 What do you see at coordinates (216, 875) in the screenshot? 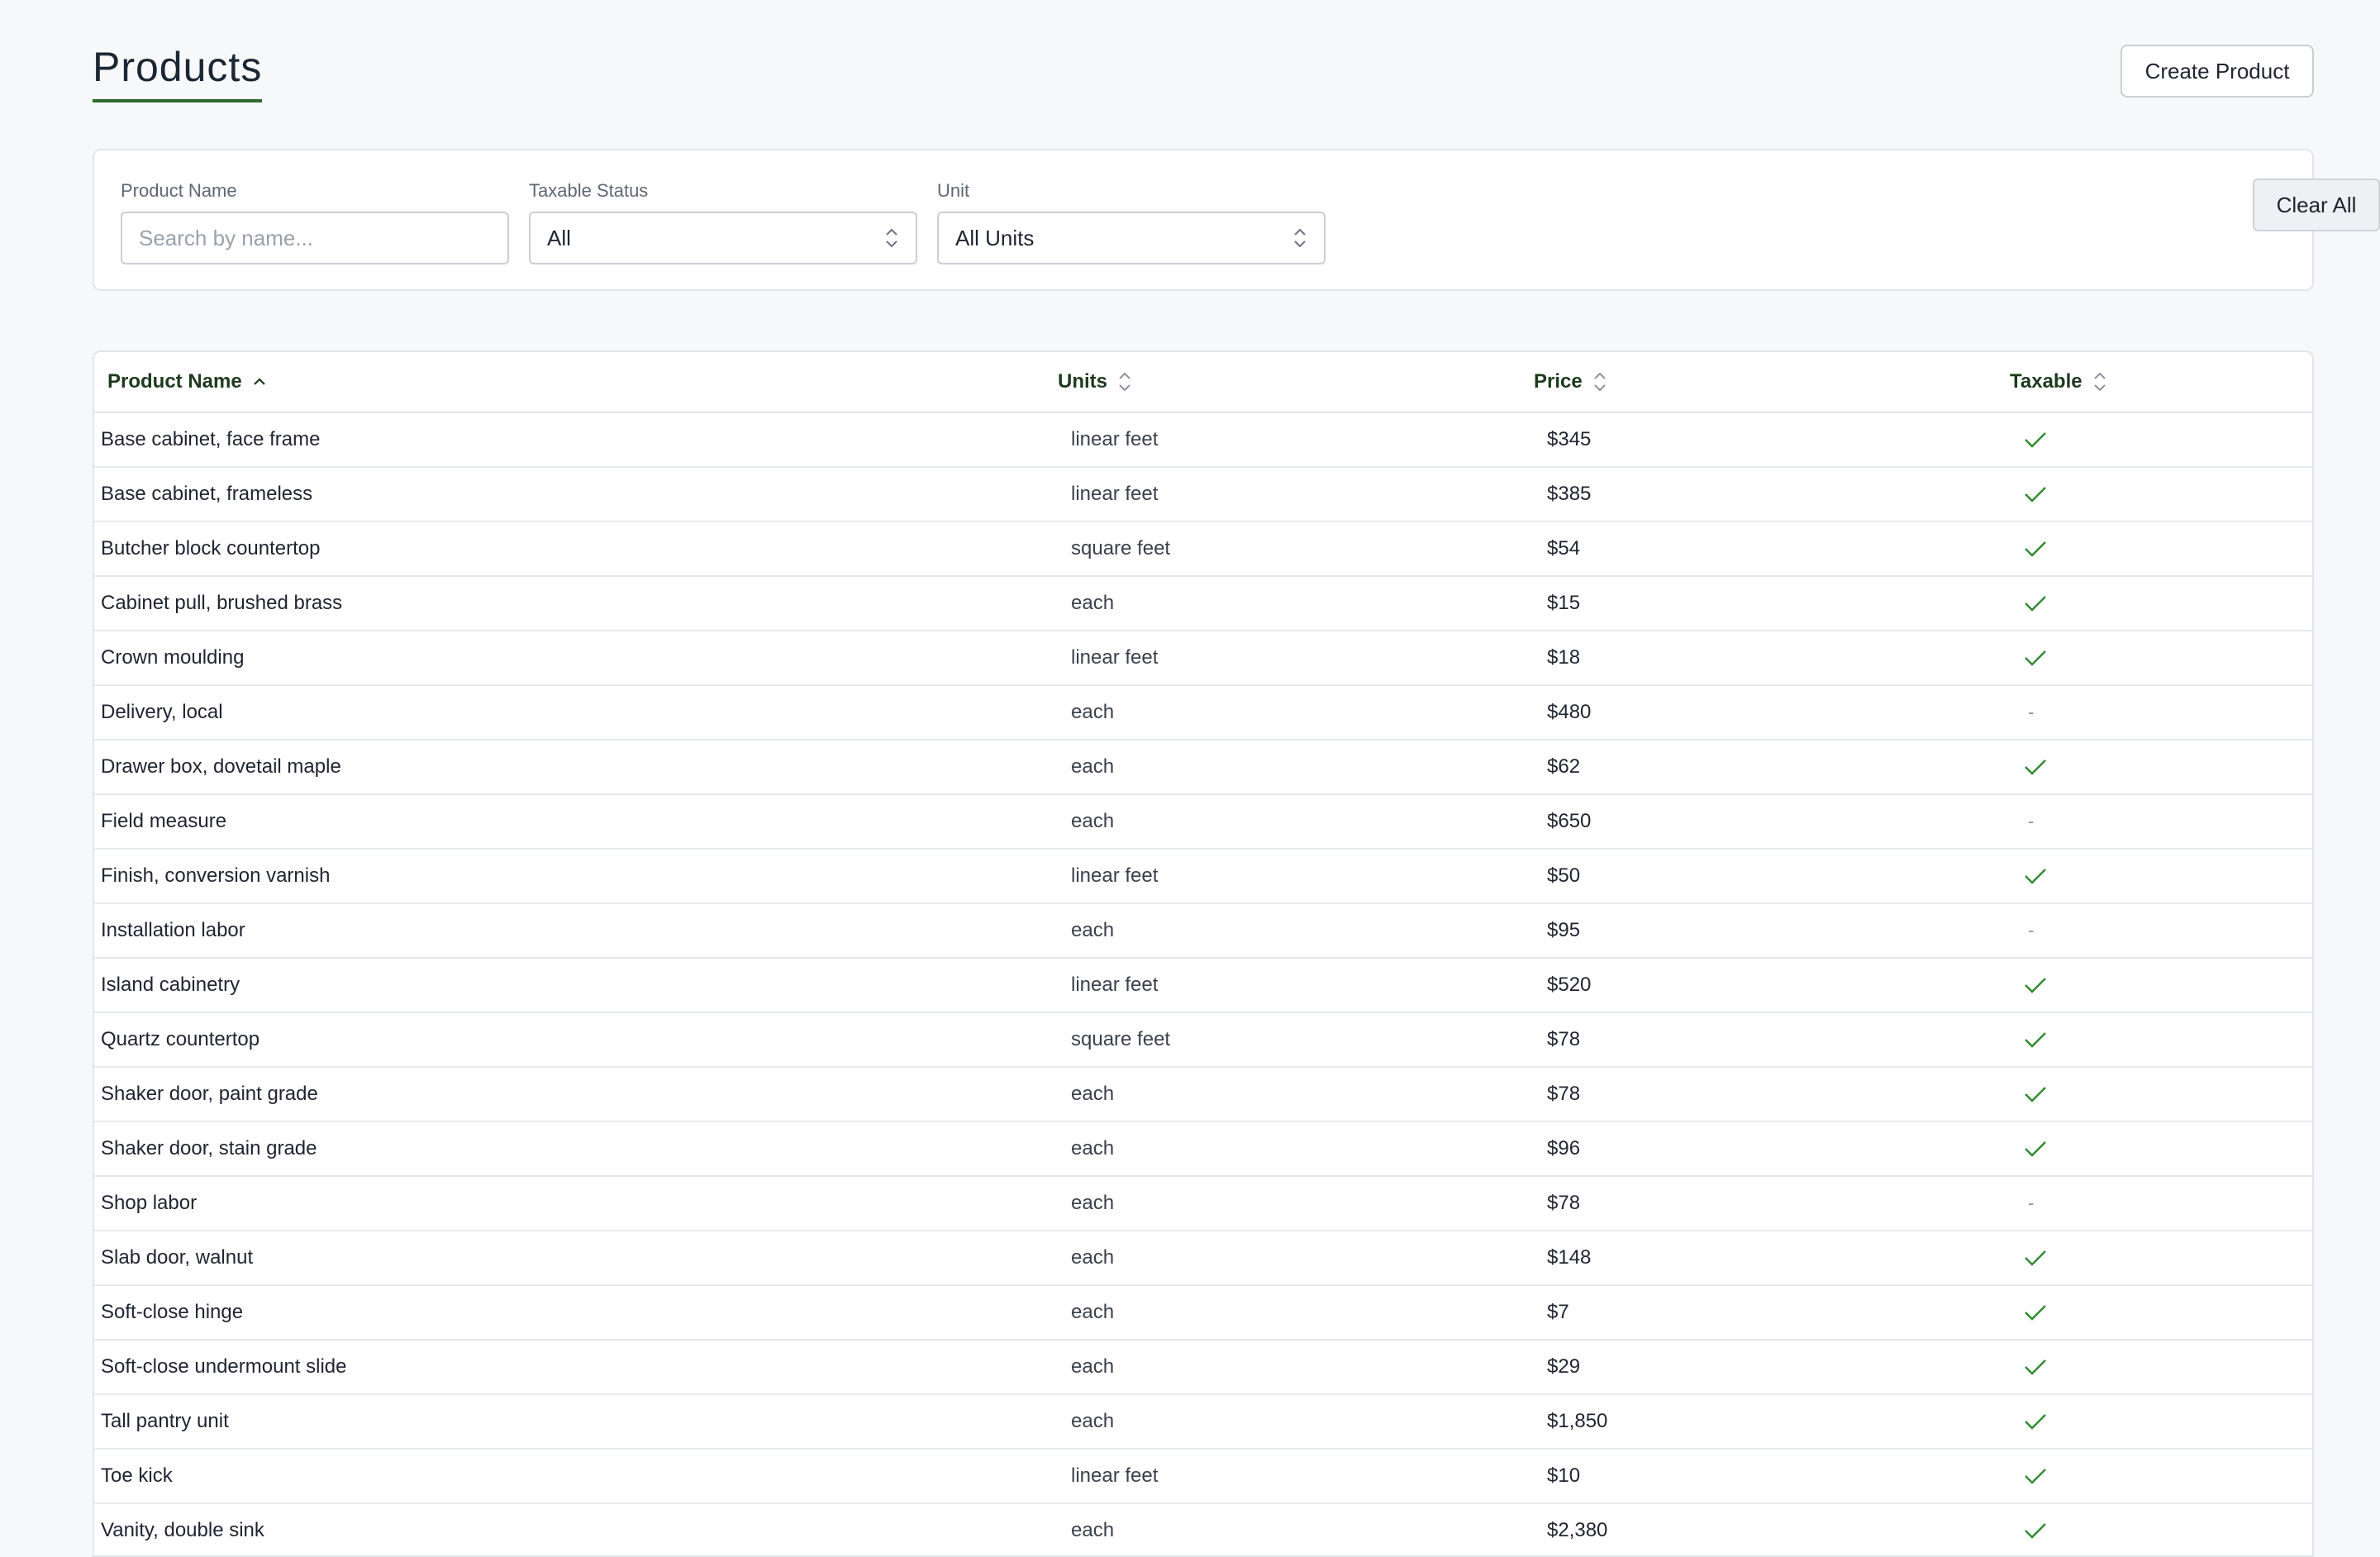
I see `product-name-cell: Finish, conversion varnish` at bounding box center [216, 875].